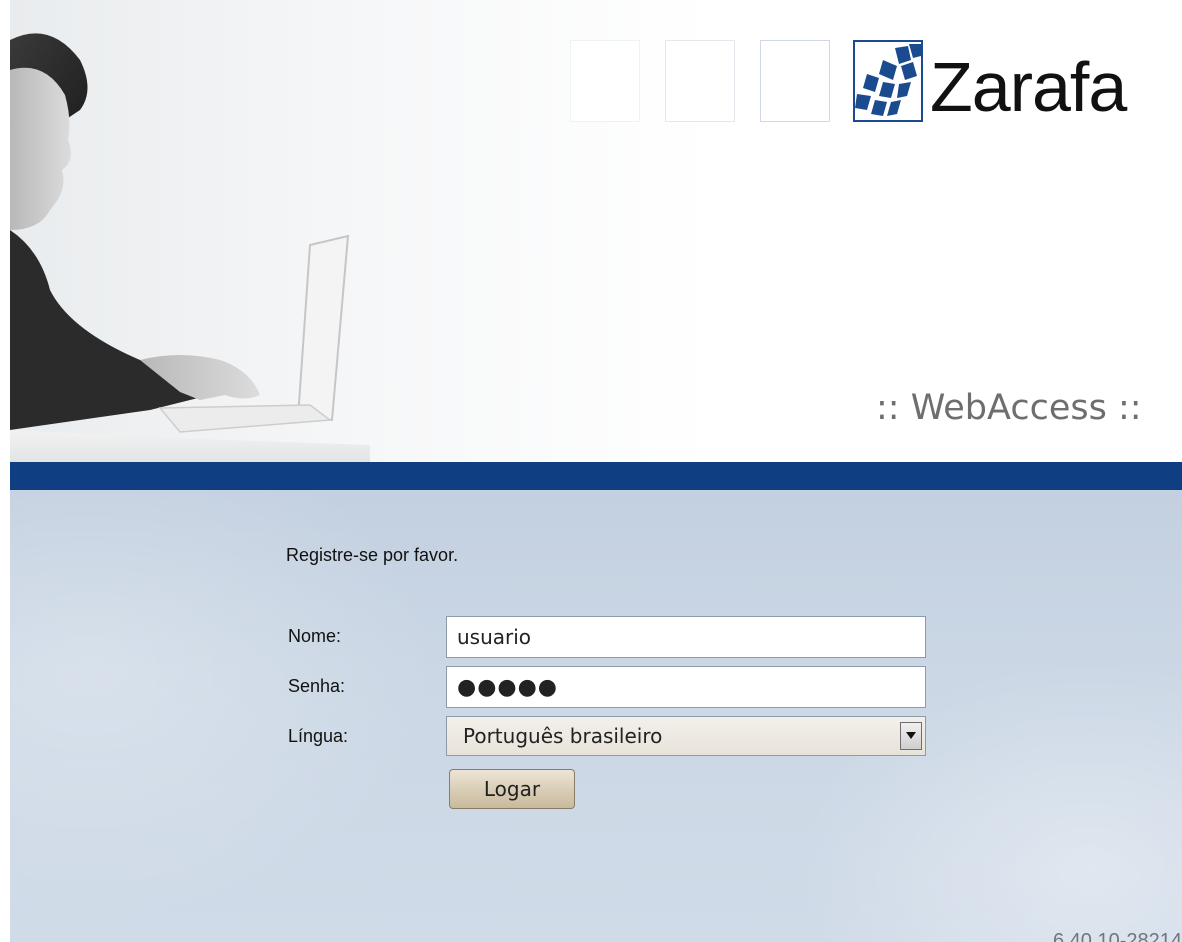  Describe the element at coordinates (686, 736) in the screenshot. I see `language-select: Português brasileiro` at that location.